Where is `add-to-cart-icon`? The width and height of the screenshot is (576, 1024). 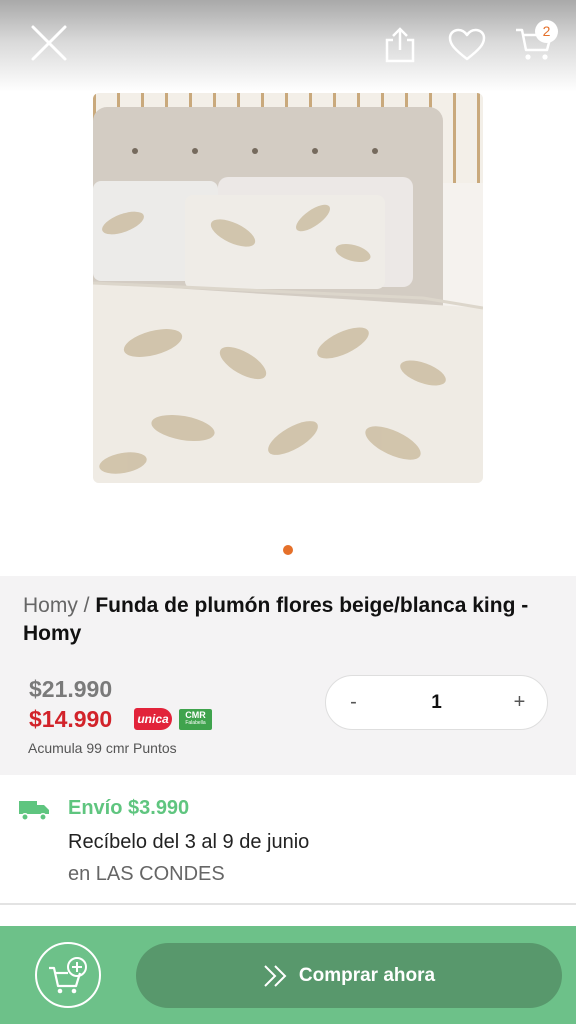 add-to-cart-icon is located at coordinates (68, 975).